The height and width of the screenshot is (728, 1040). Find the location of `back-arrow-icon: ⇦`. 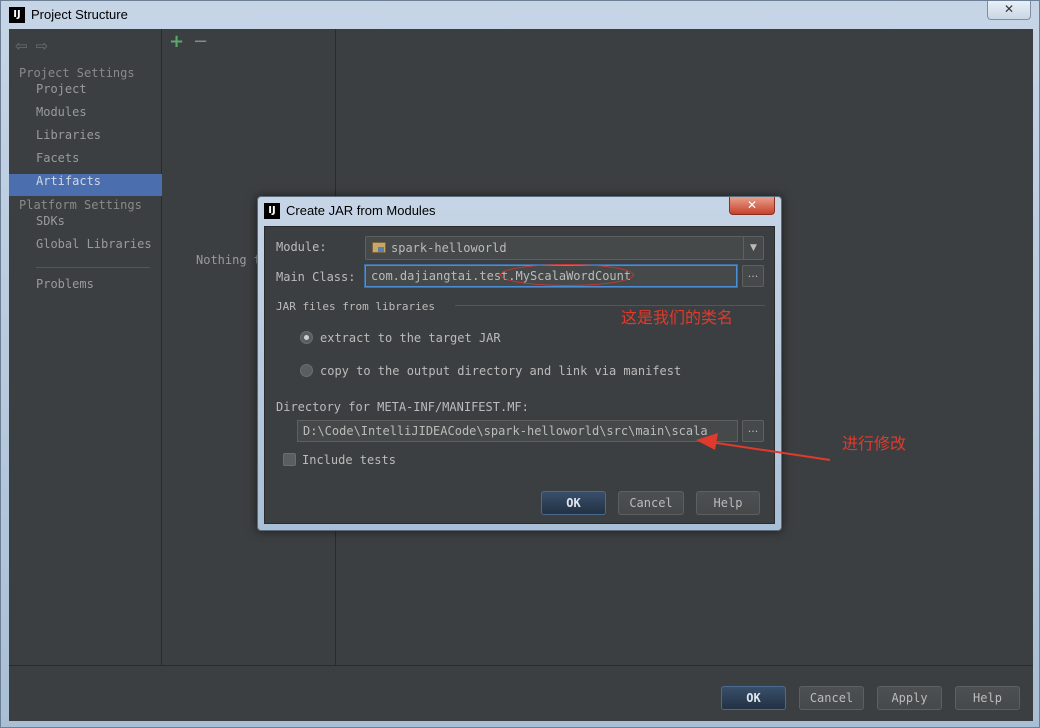

back-arrow-icon: ⇦ is located at coordinates (21, 46).